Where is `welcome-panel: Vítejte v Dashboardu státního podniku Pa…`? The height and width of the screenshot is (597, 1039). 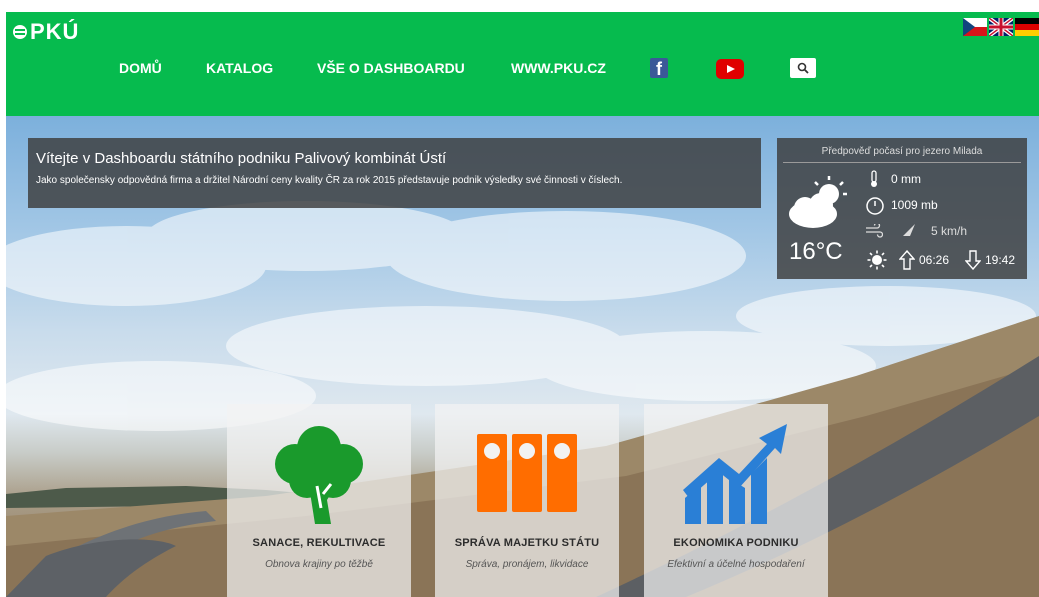
welcome-panel: Vítejte v Dashboardu státního podniku Pa… is located at coordinates (394, 173).